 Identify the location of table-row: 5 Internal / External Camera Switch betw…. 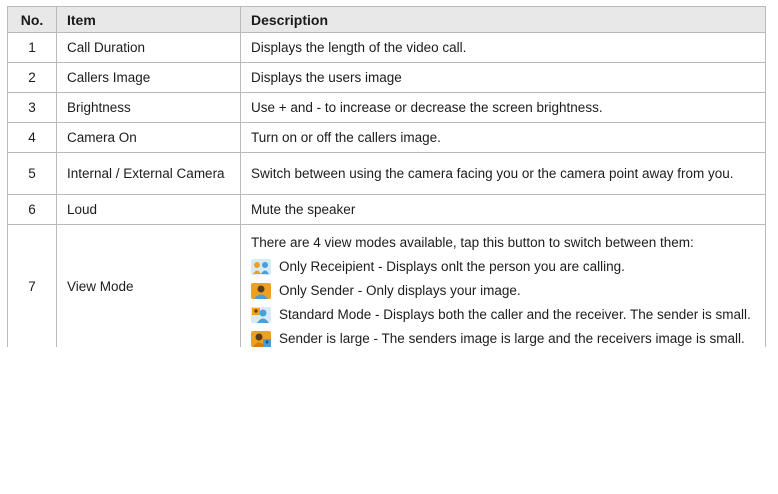
(386, 173).